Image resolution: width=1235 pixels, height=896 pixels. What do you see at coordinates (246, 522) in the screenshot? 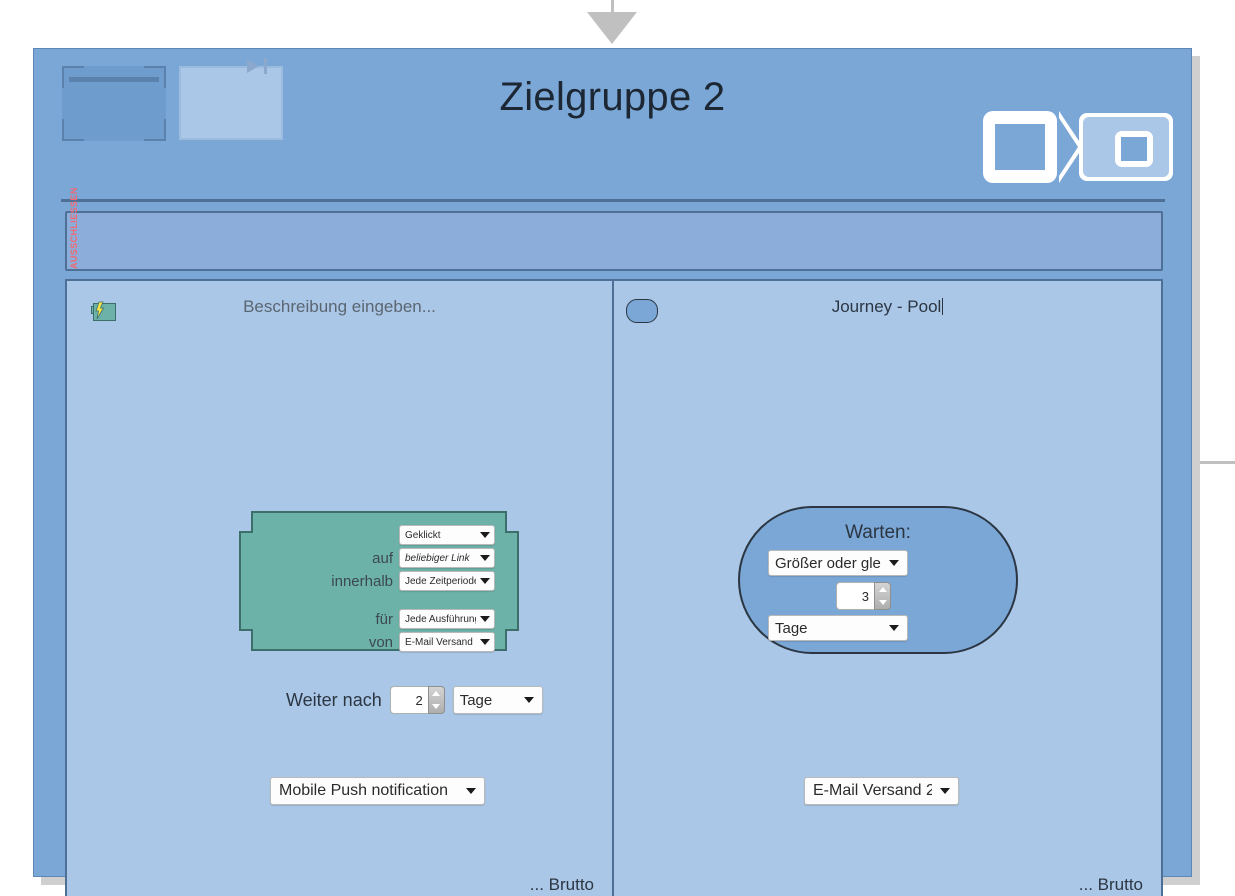
I see `node-ear-tl` at bounding box center [246, 522].